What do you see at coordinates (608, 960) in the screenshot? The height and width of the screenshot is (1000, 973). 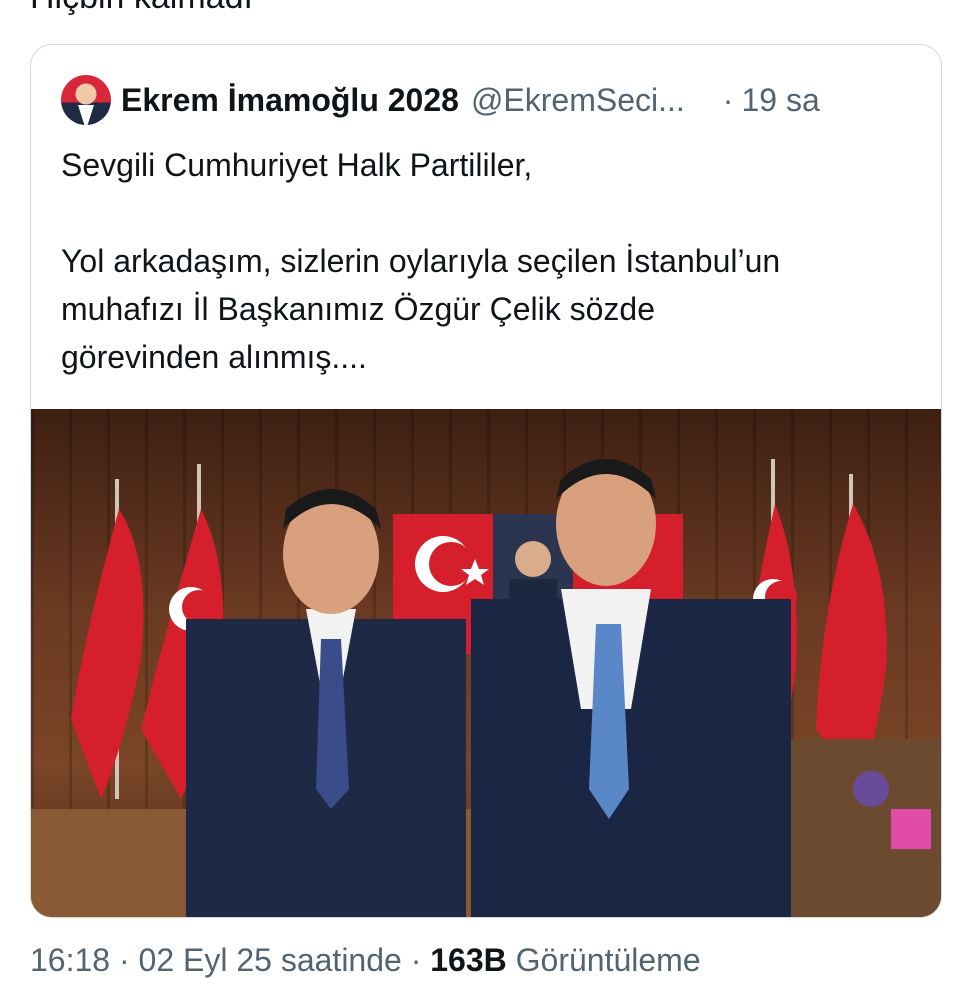 I see `views-label: Görüntüleme` at bounding box center [608, 960].